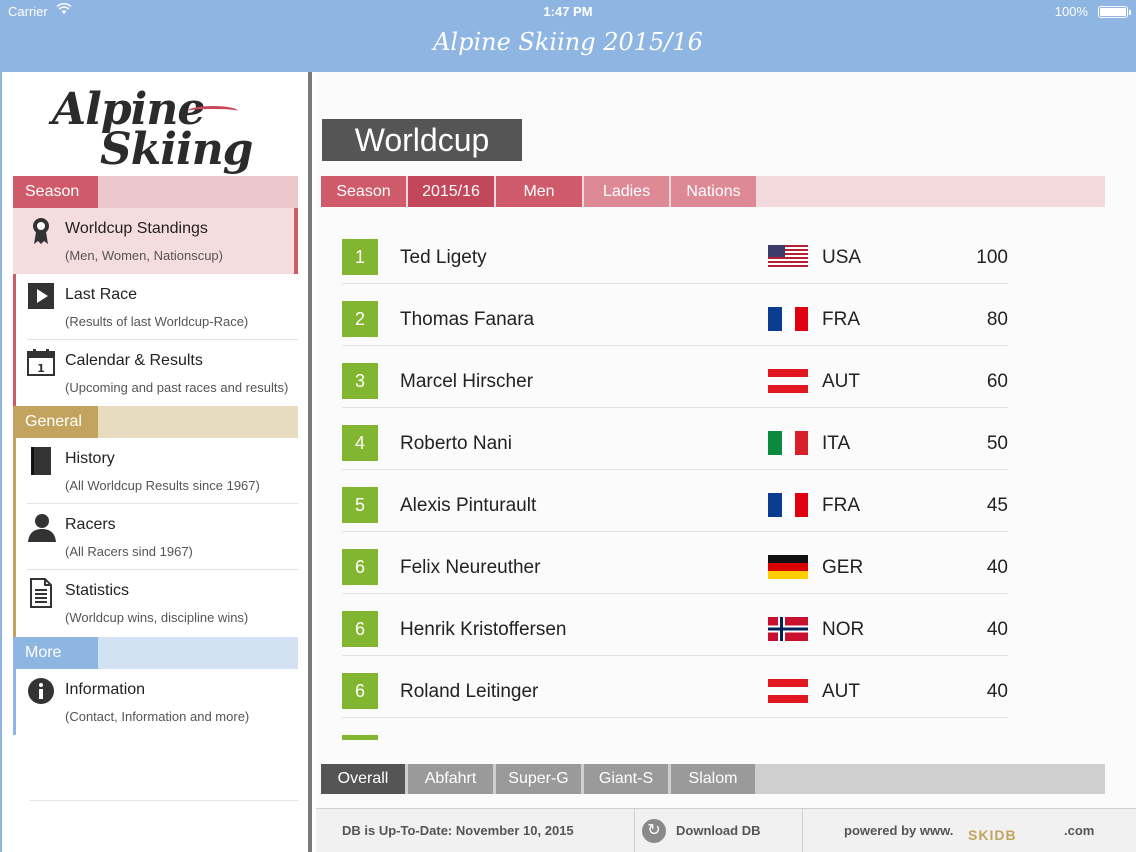 The image size is (1136, 852). What do you see at coordinates (538, 779) in the screenshot?
I see `tab-super-g: Super-G` at bounding box center [538, 779].